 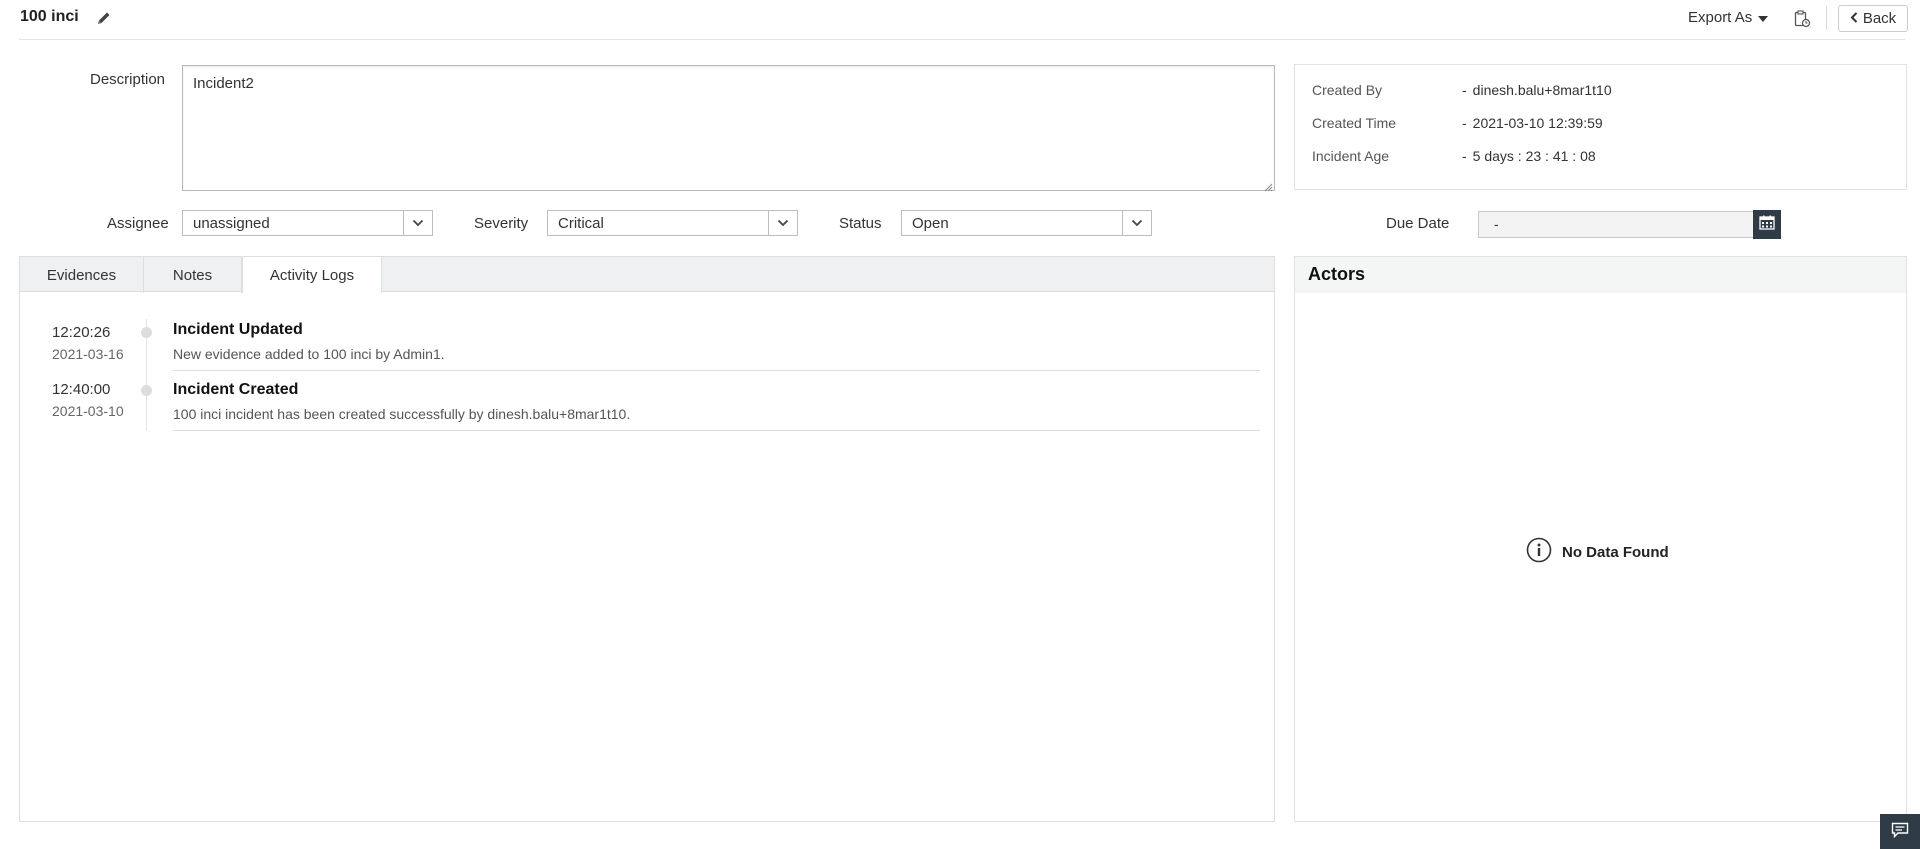 I want to click on no-data-text: No Data Found, so click(x=1615, y=552).